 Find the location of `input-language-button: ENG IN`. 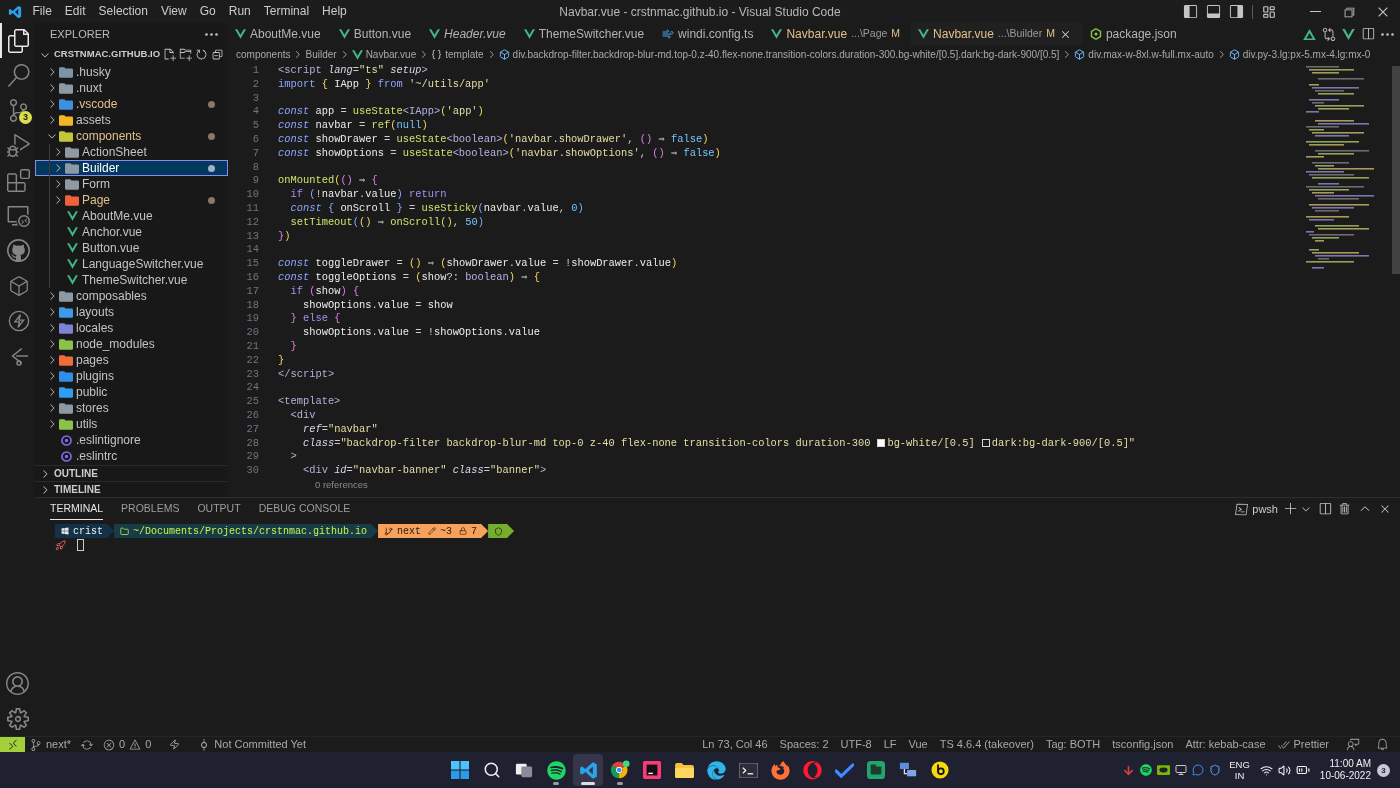

input-language-button: ENG IN is located at coordinates (1239, 770).